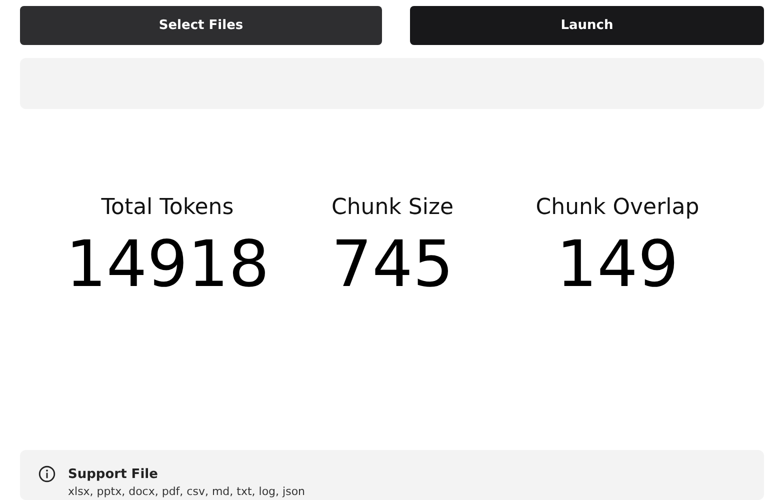 Image resolution: width=784 pixels, height=500 pixels. I want to click on stat-value: 745, so click(392, 265).